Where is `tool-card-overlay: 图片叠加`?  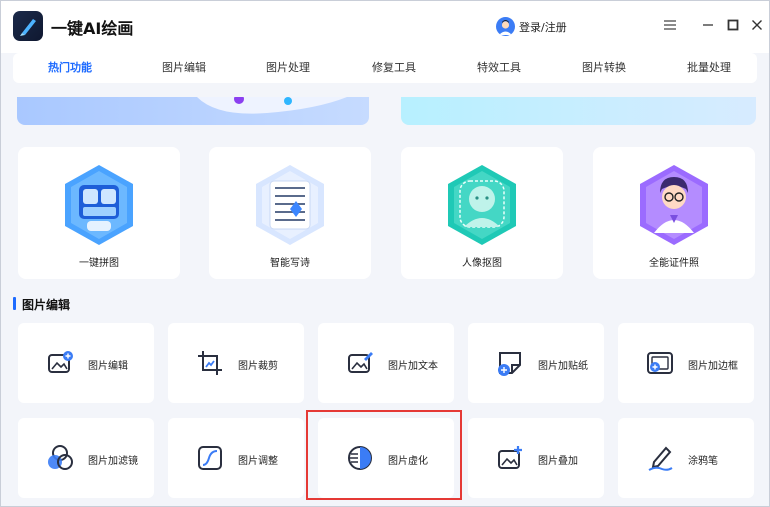 tool-card-overlay: 图片叠加 is located at coordinates (536, 458).